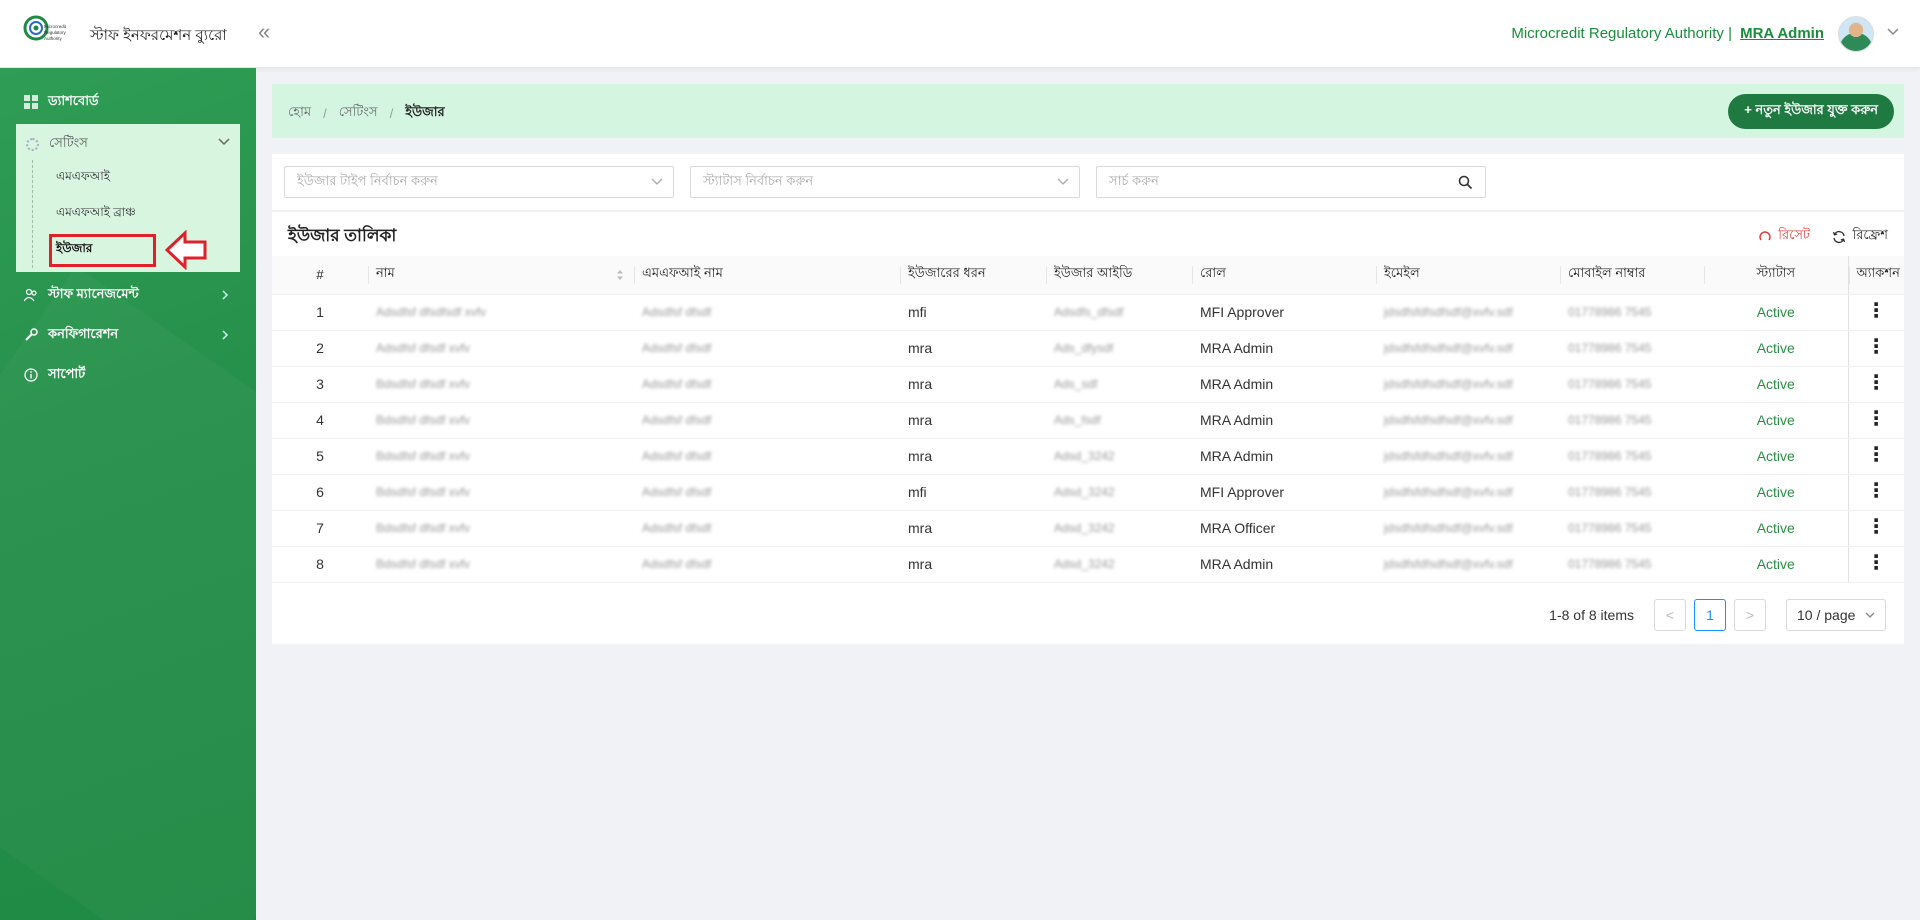 The height and width of the screenshot is (920, 1920). Describe the element at coordinates (30, 295) in the screenshot. I see `users-icon` at that location.